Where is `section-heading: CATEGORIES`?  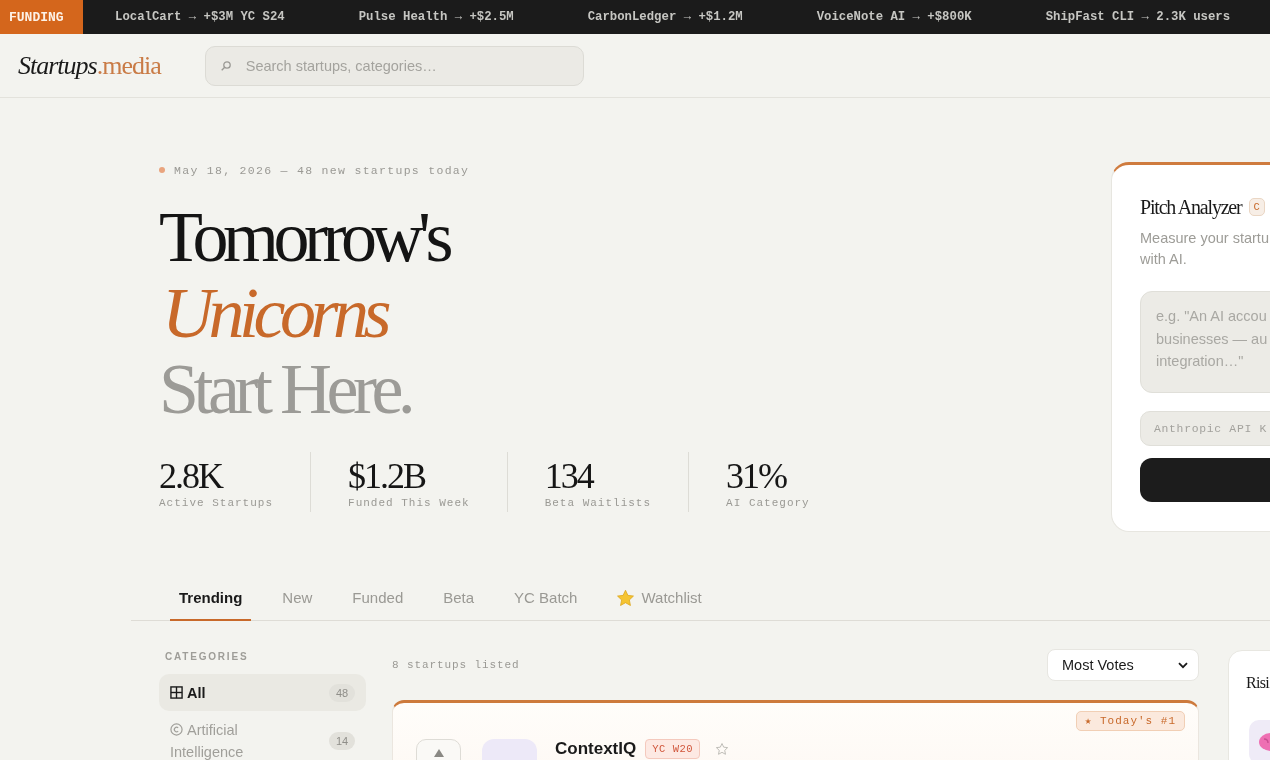 section-heading: CATEGORIES is located at coordinates (207, 657).